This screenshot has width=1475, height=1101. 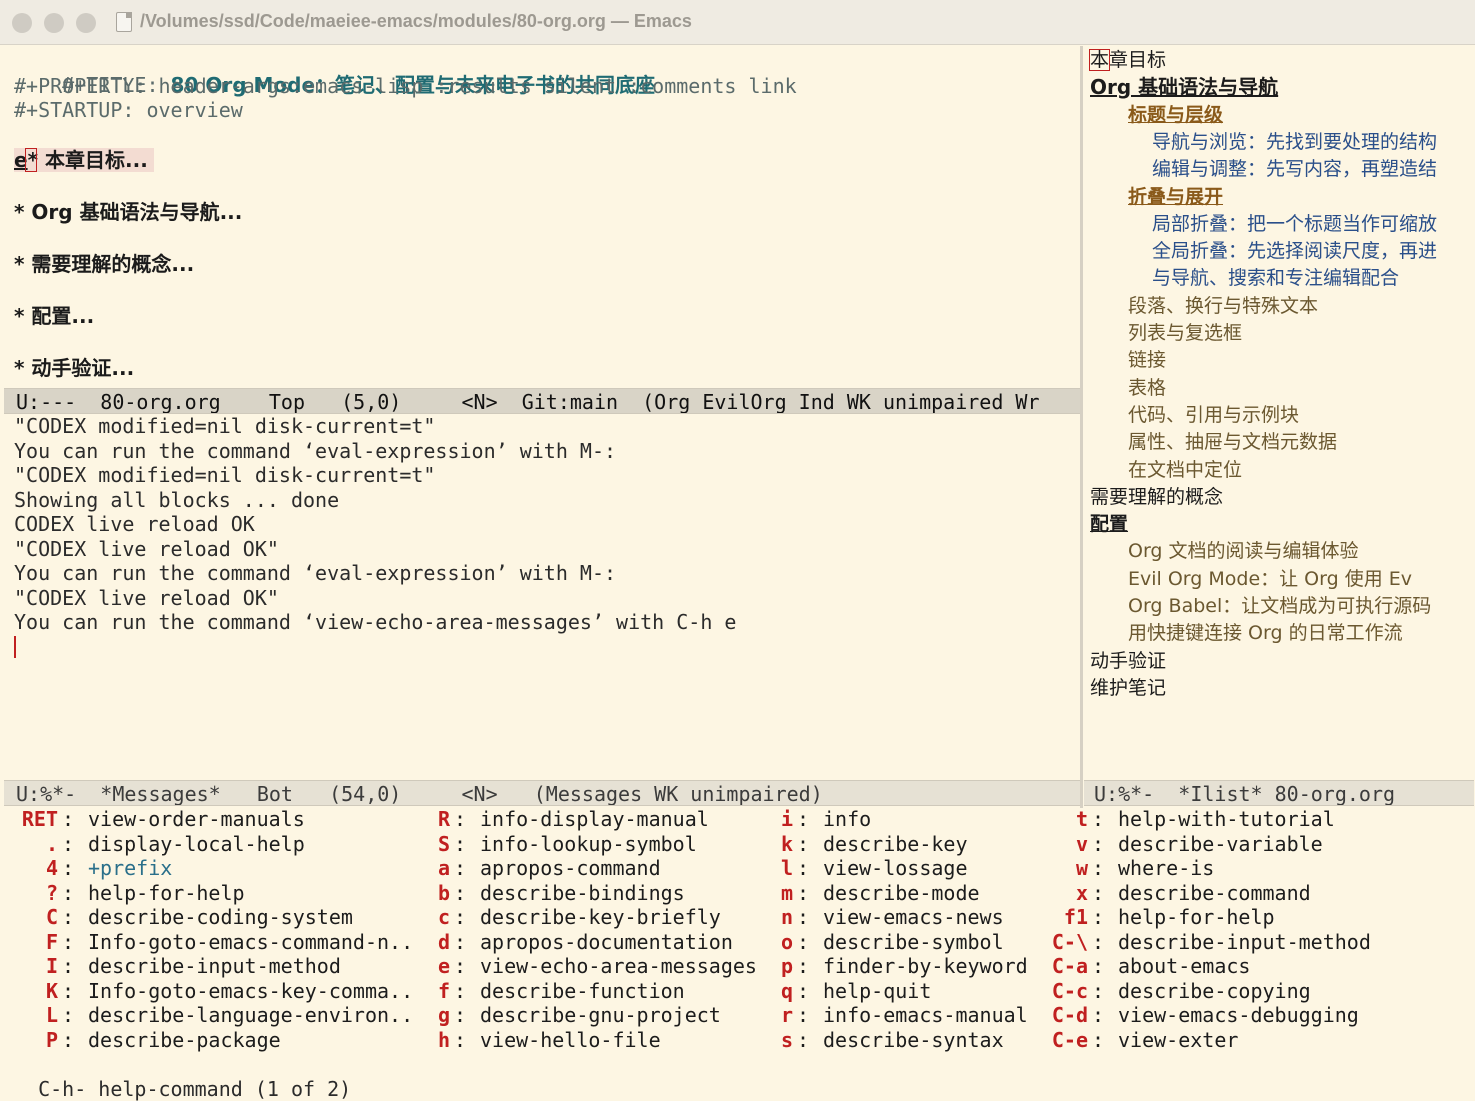 What do you see at coordinates (130, 868) in the screenshot?
I see `which-key-command: +prefix` at bounding box center [130, 868].